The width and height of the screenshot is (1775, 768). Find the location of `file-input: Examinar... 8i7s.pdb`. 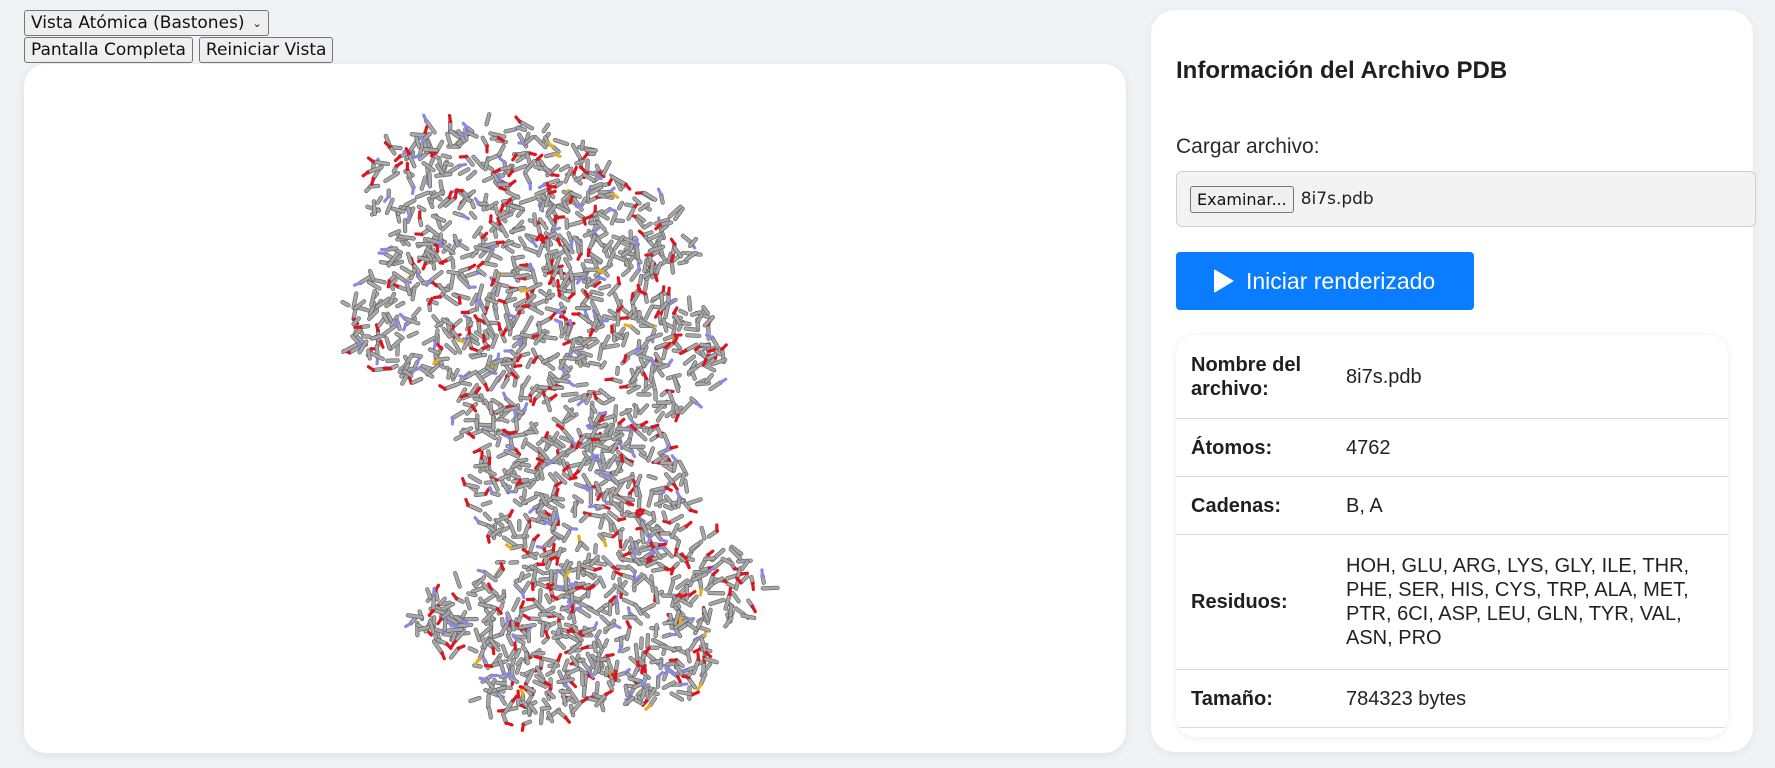

file-input: Examinar... 8i7s.pdb is located at coordinates (1466, 199).